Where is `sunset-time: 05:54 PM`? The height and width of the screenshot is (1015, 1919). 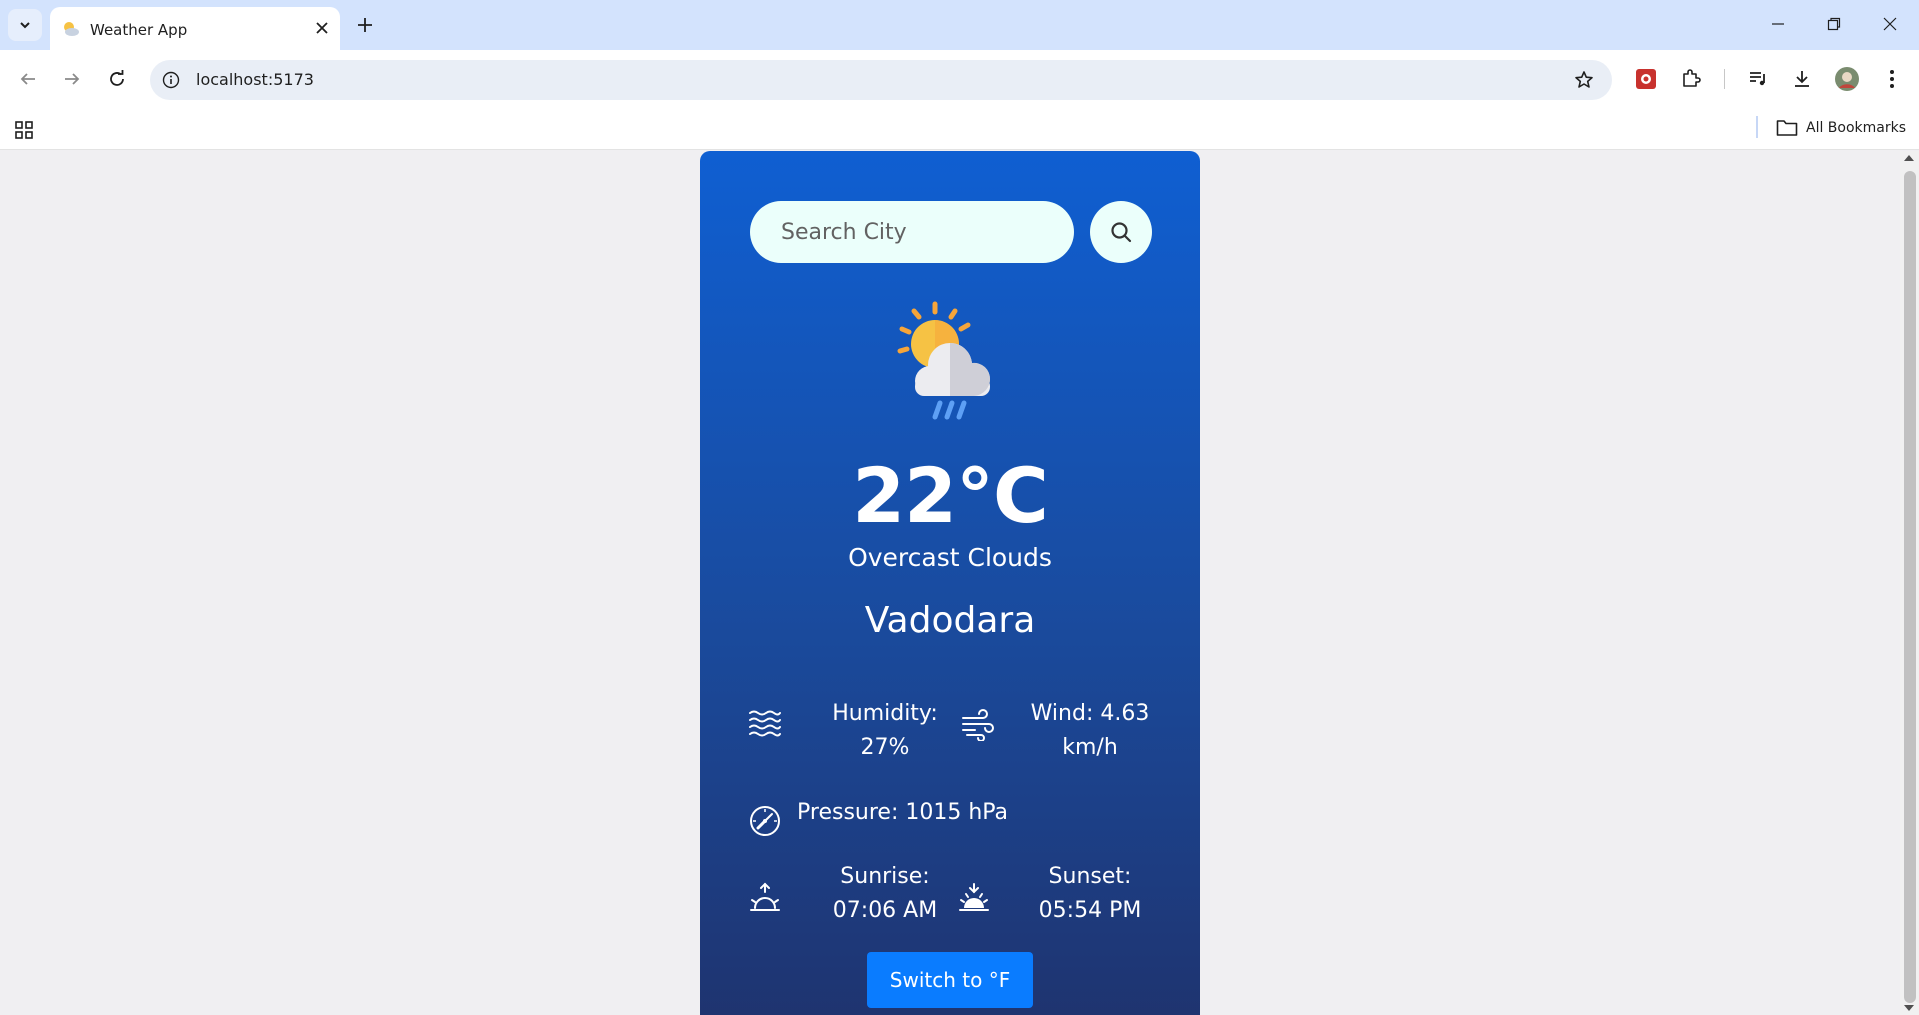
sunset-time: 05:54 PM is located at coordinates (1090, 910).